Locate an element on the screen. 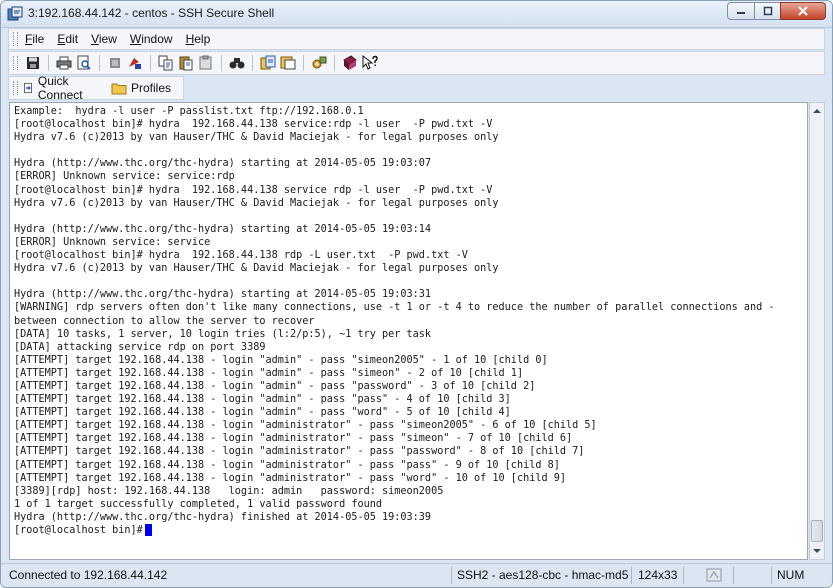  menu-edit: Edit is located at coordinates (67, 39).